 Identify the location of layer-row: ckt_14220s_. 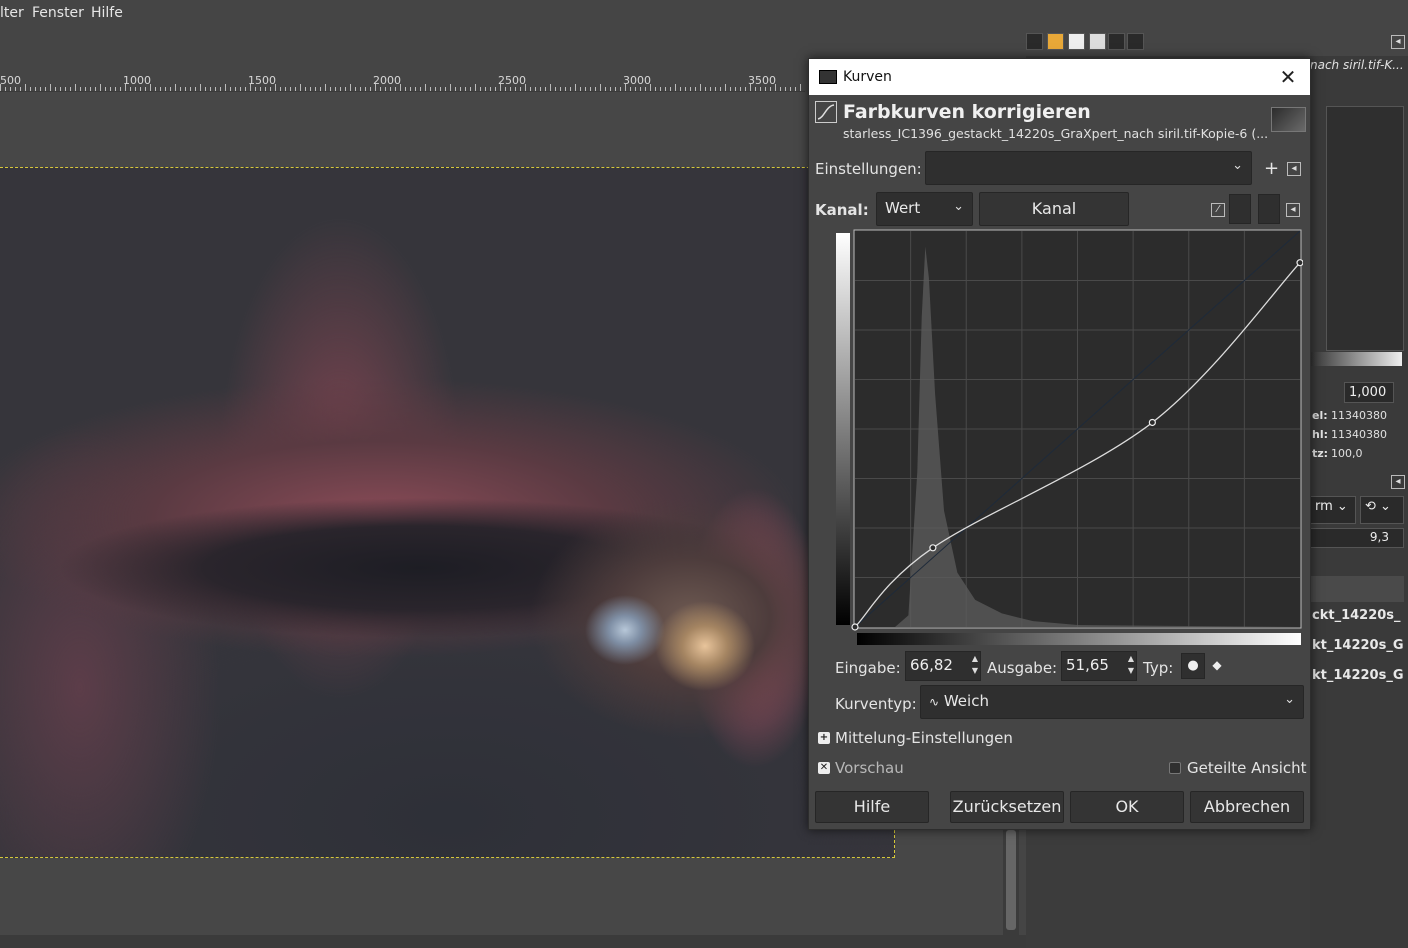
(1359, 617).